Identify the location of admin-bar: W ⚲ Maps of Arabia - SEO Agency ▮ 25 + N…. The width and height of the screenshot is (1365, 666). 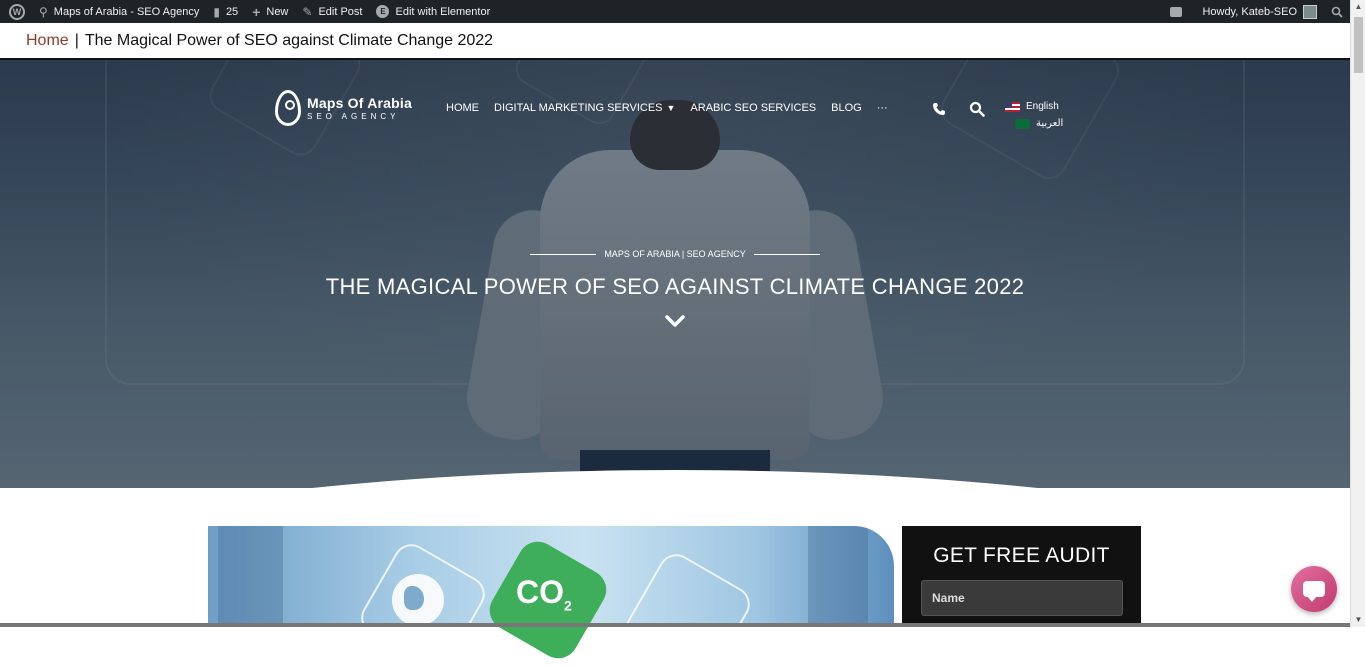
(675, 11).